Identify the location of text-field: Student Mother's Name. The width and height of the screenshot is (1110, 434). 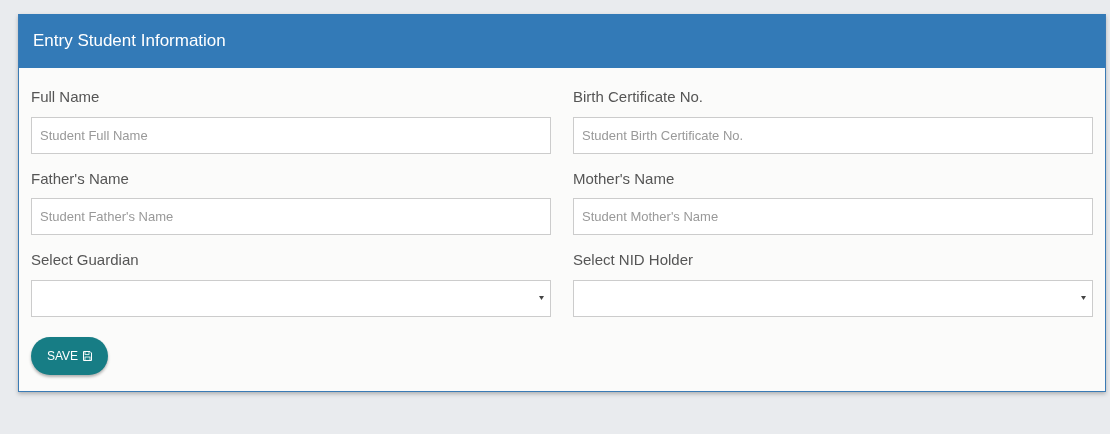
(833, 216).